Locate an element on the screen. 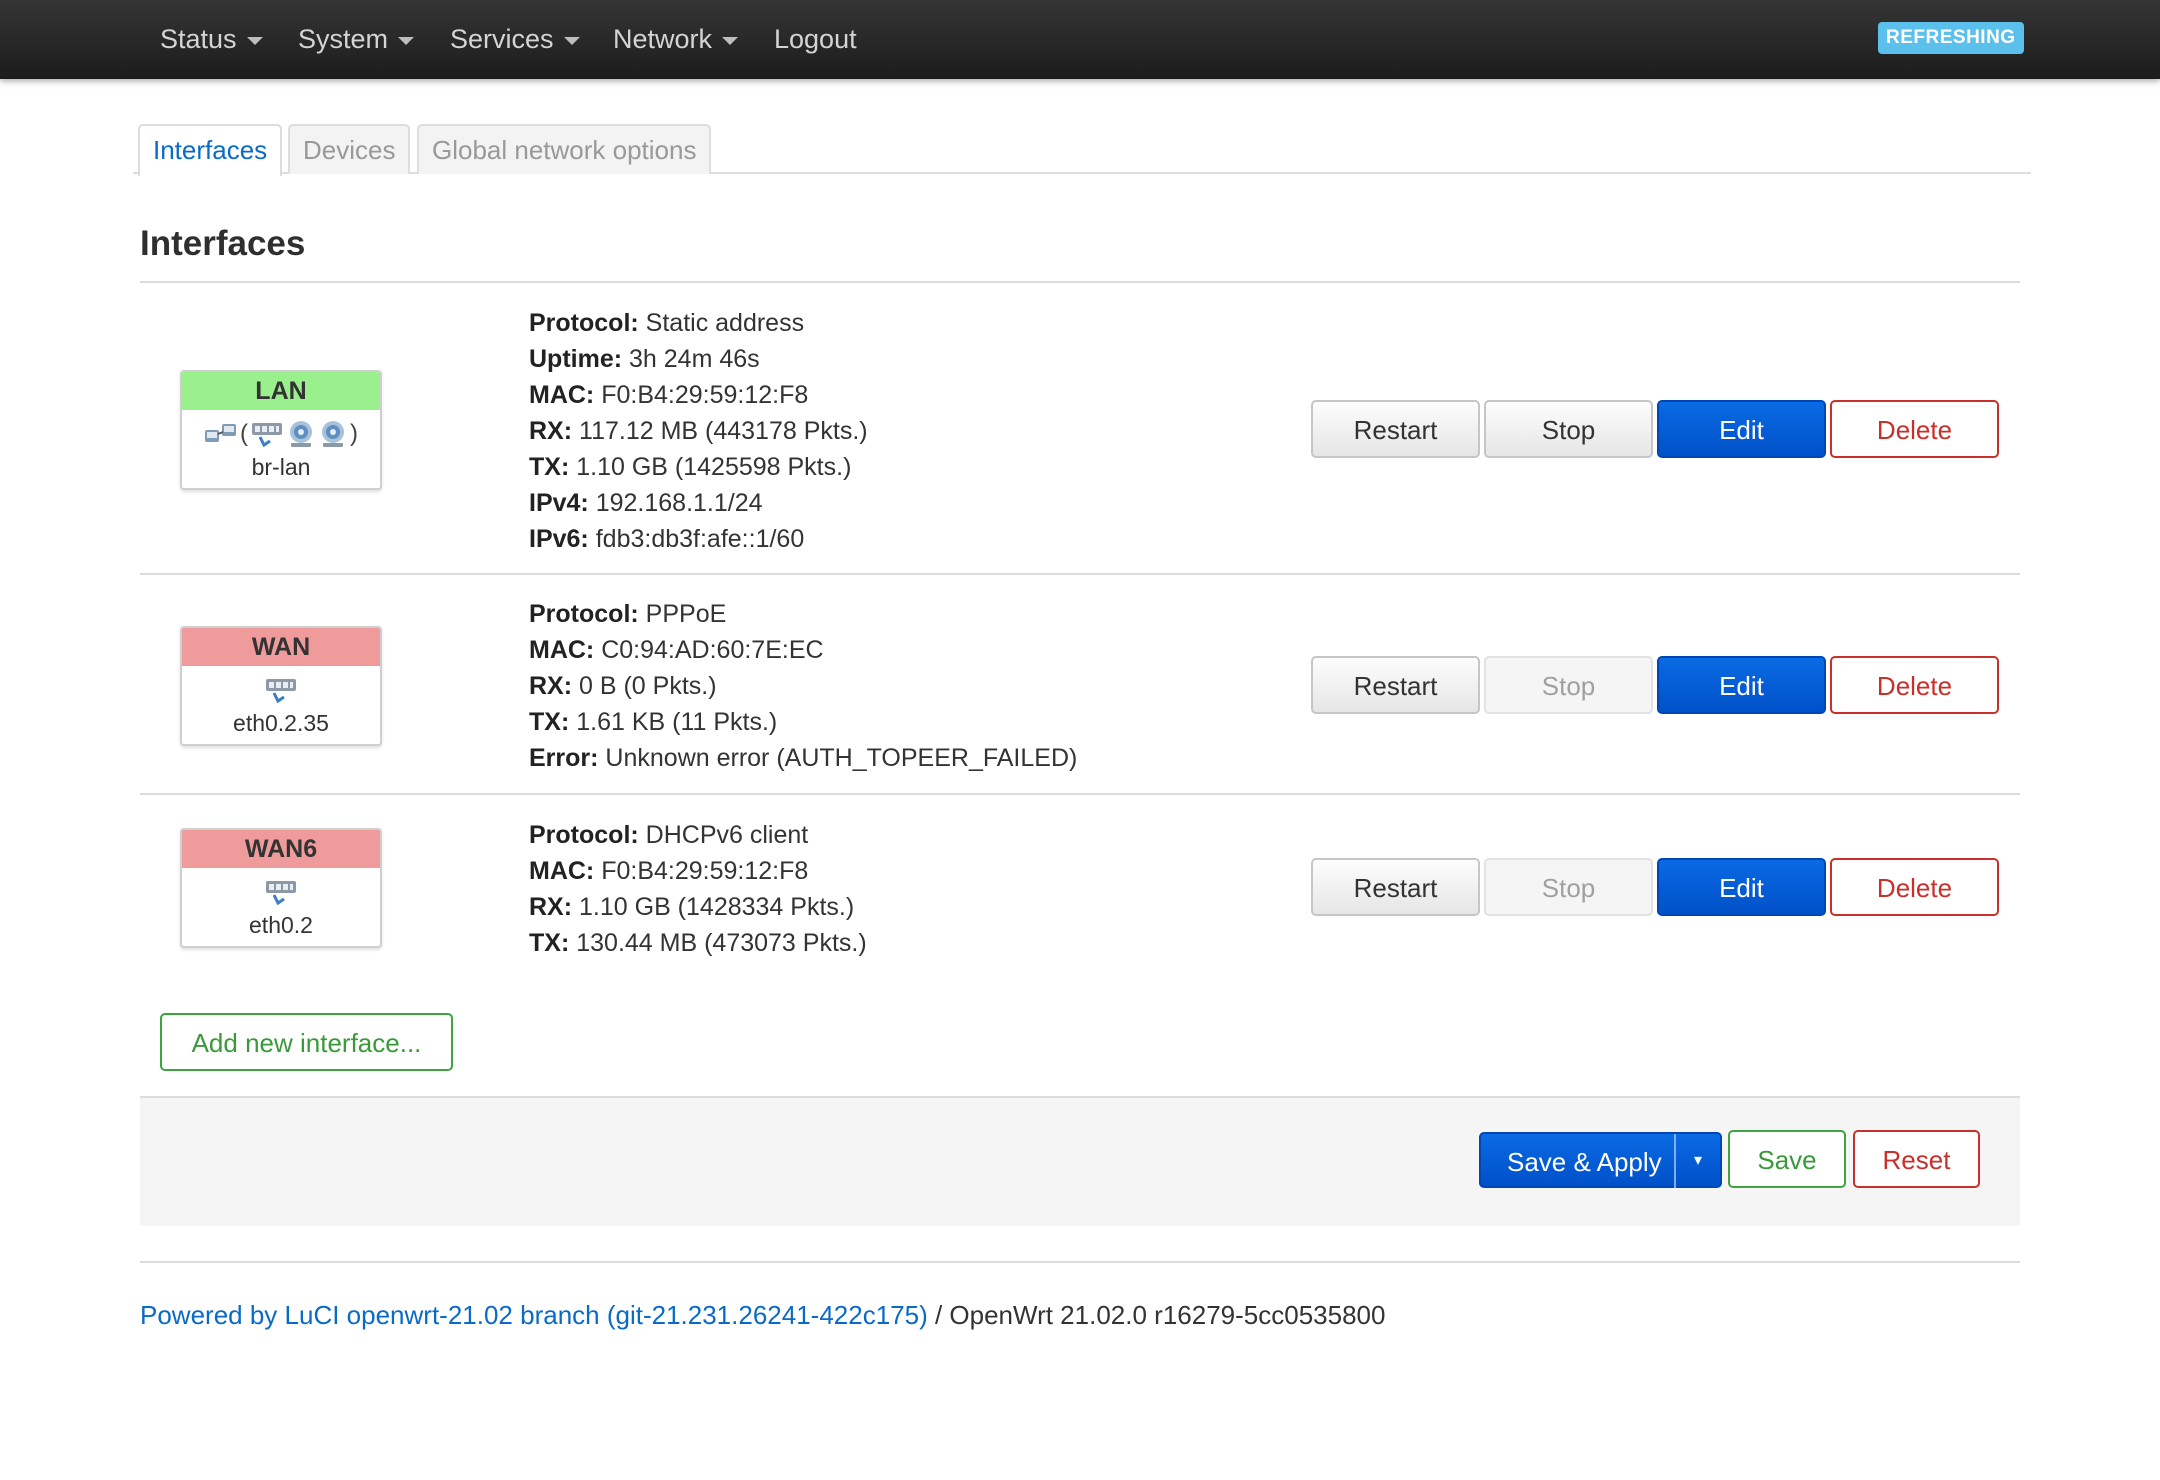  interface-name: LAN is located at coordinates (281, 391).